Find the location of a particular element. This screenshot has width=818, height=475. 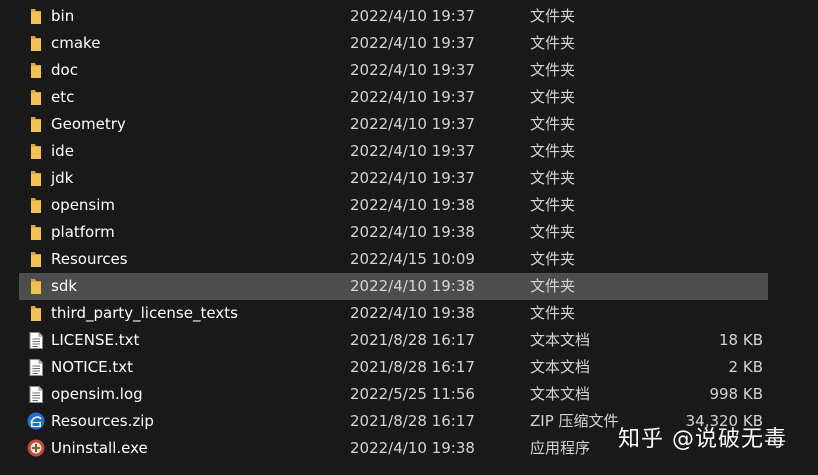

file-row: jdk 2022/4/10 19:37 文件夹 is located at coordinates (409, 178).